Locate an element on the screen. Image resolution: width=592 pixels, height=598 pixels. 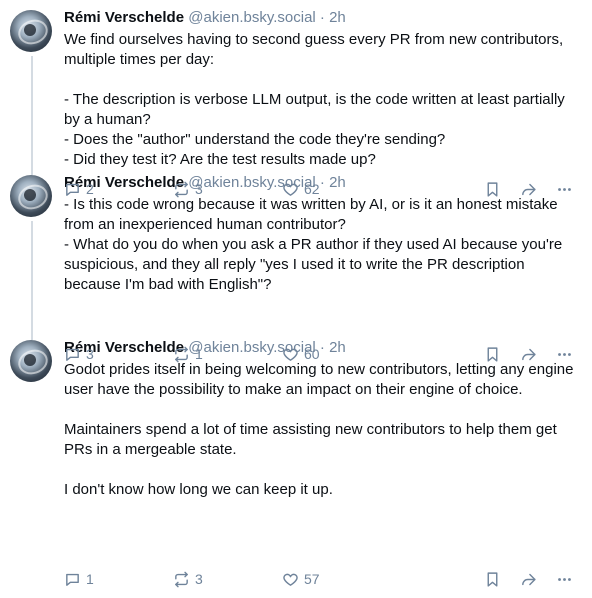
author-handle: @akien.bsky.social is located at coordinates (252, 17).